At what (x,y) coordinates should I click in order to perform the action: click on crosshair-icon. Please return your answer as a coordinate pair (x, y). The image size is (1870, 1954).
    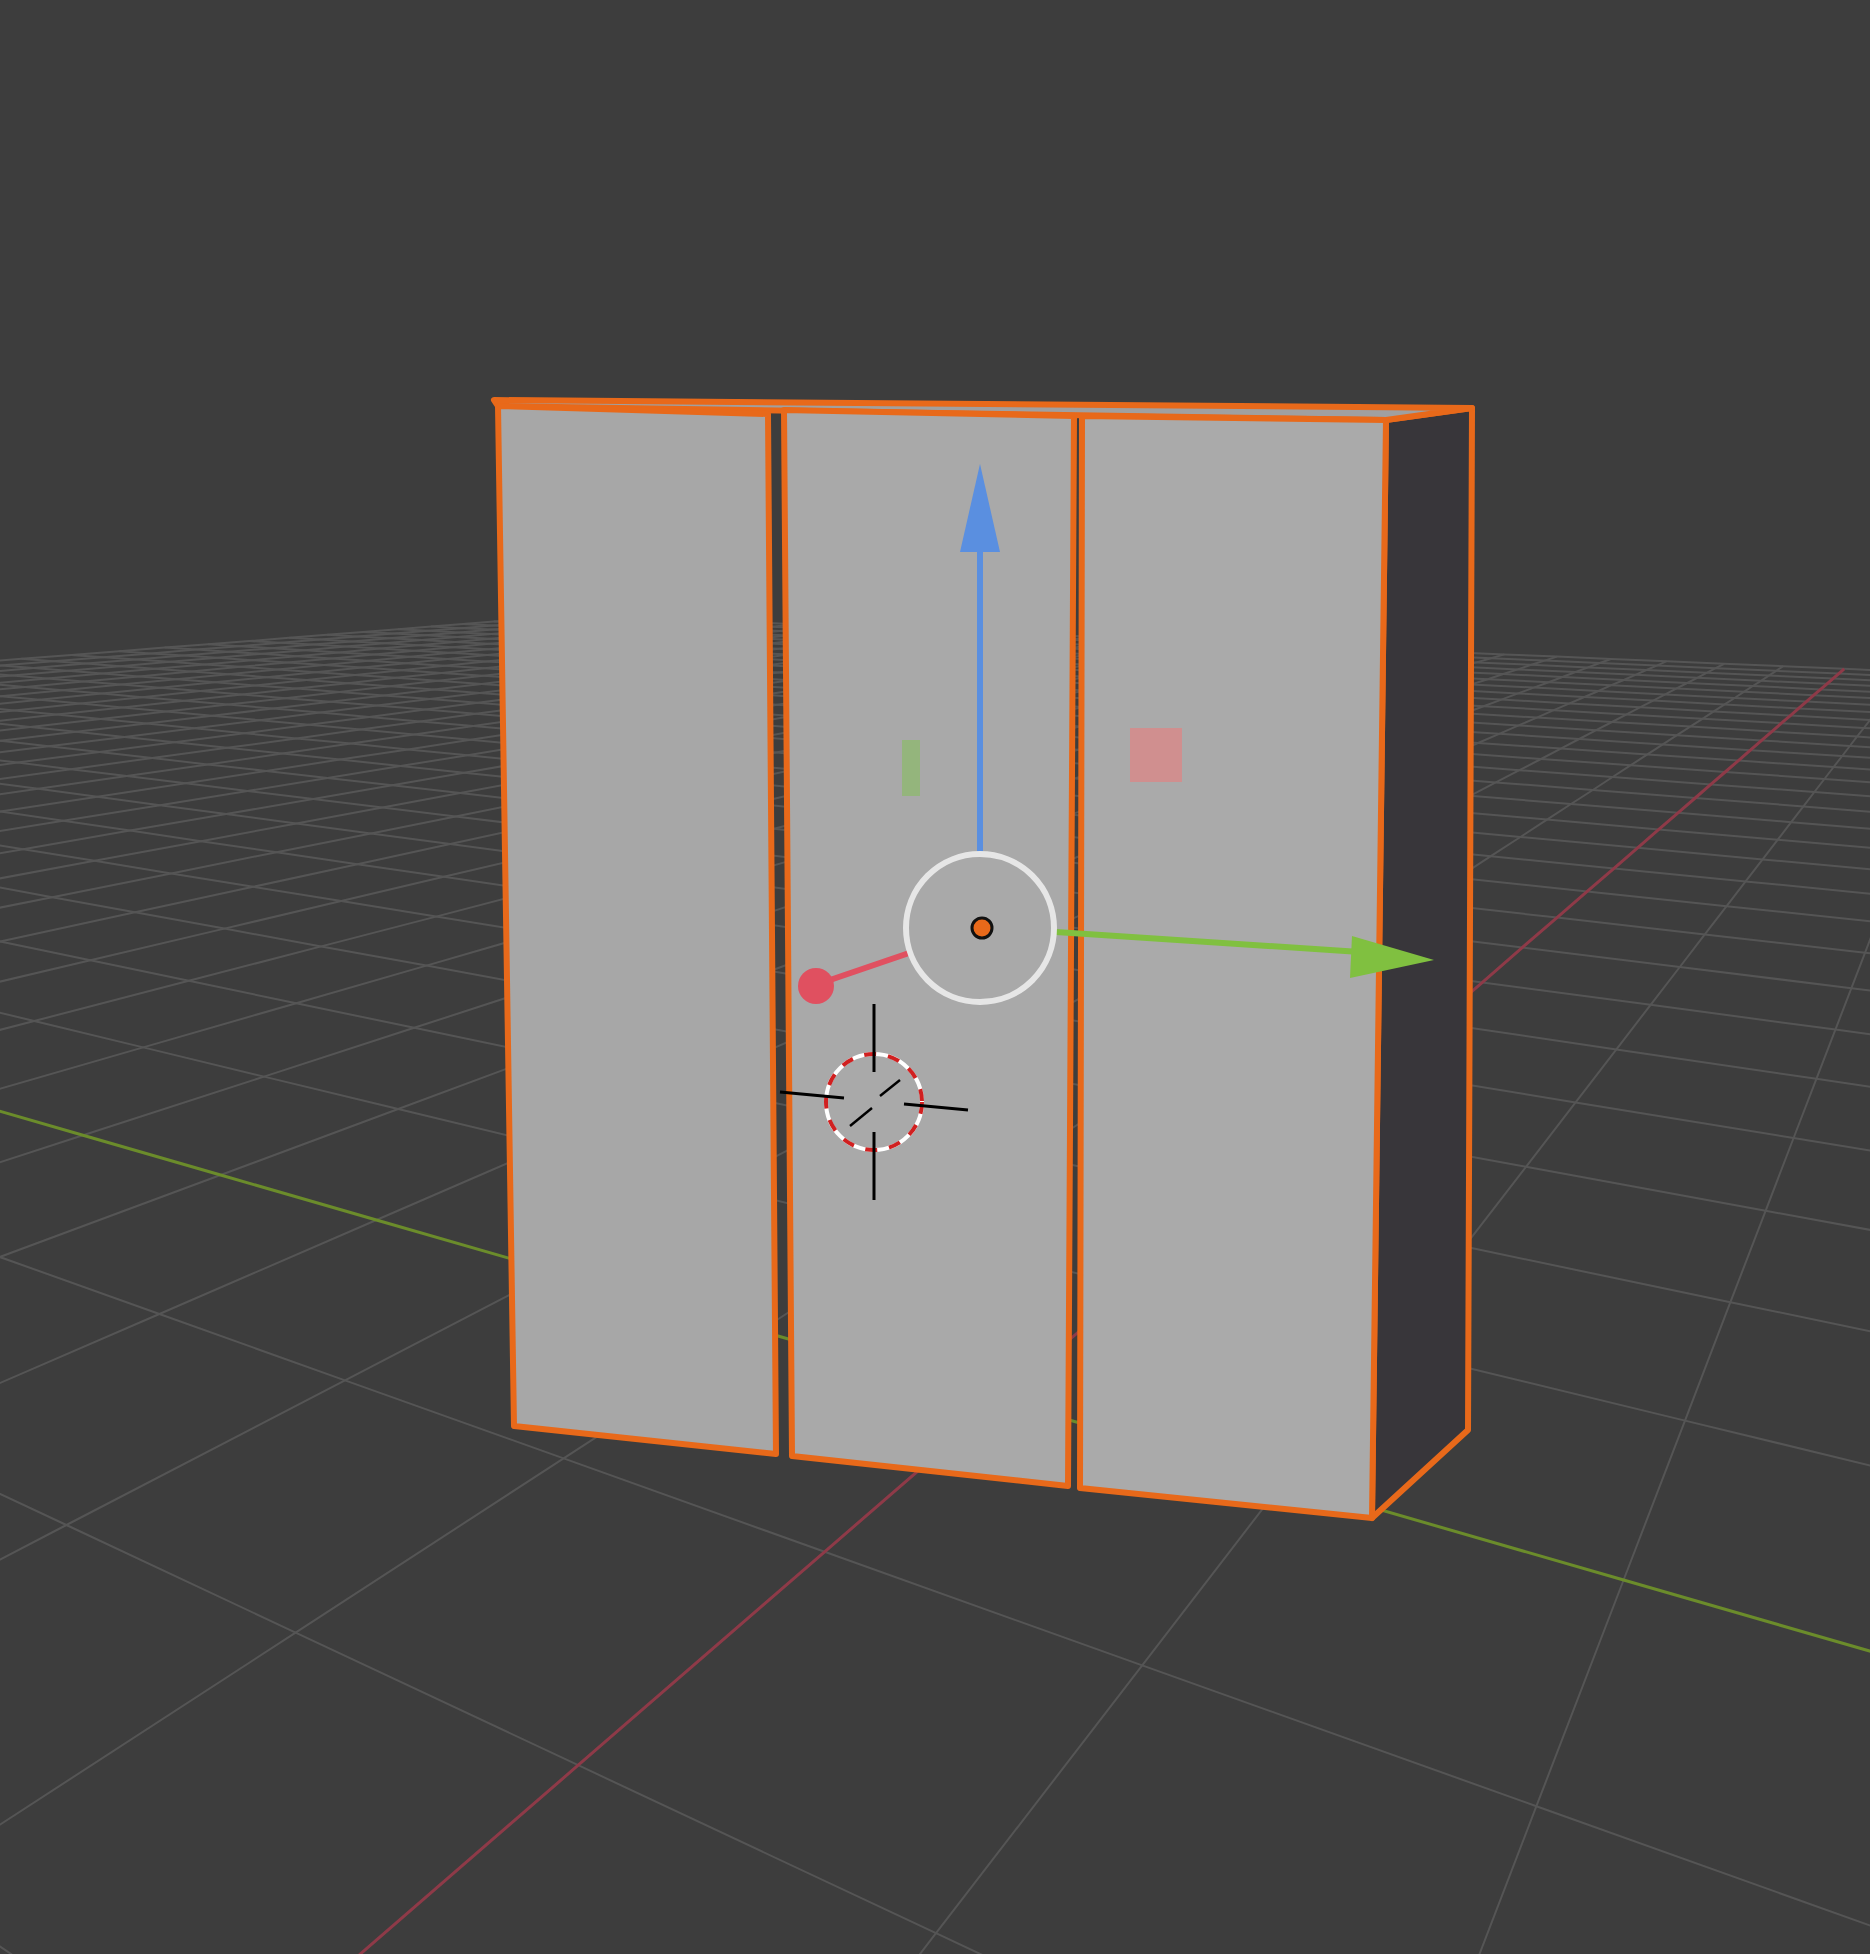
    Looking at the image, I should click on (874, 1102).